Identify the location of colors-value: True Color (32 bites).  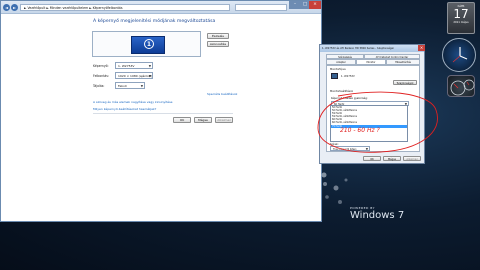
(345, 149).